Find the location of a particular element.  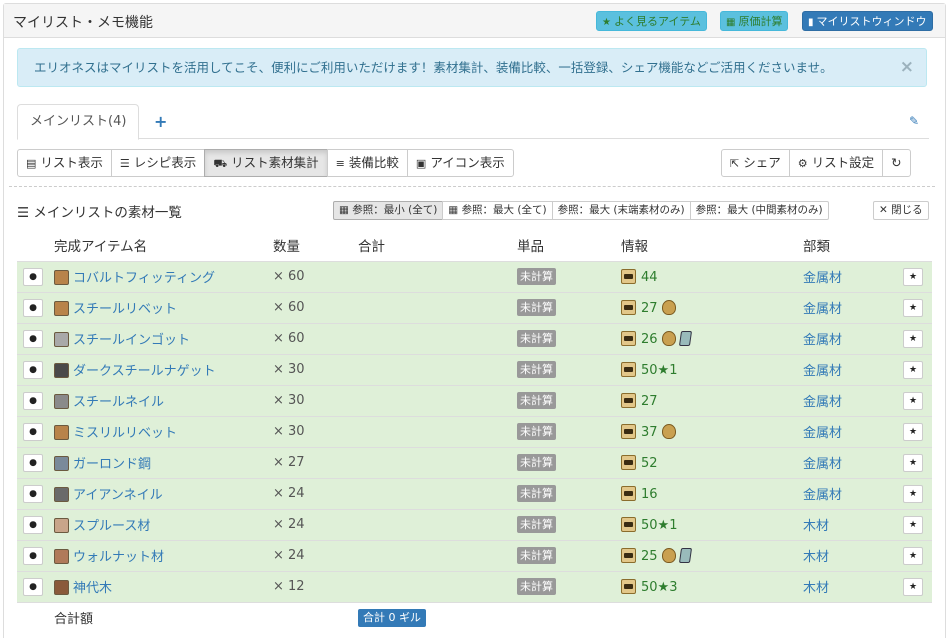

equip-compare-label: 装備比較 is located at coordinates (373, 162).